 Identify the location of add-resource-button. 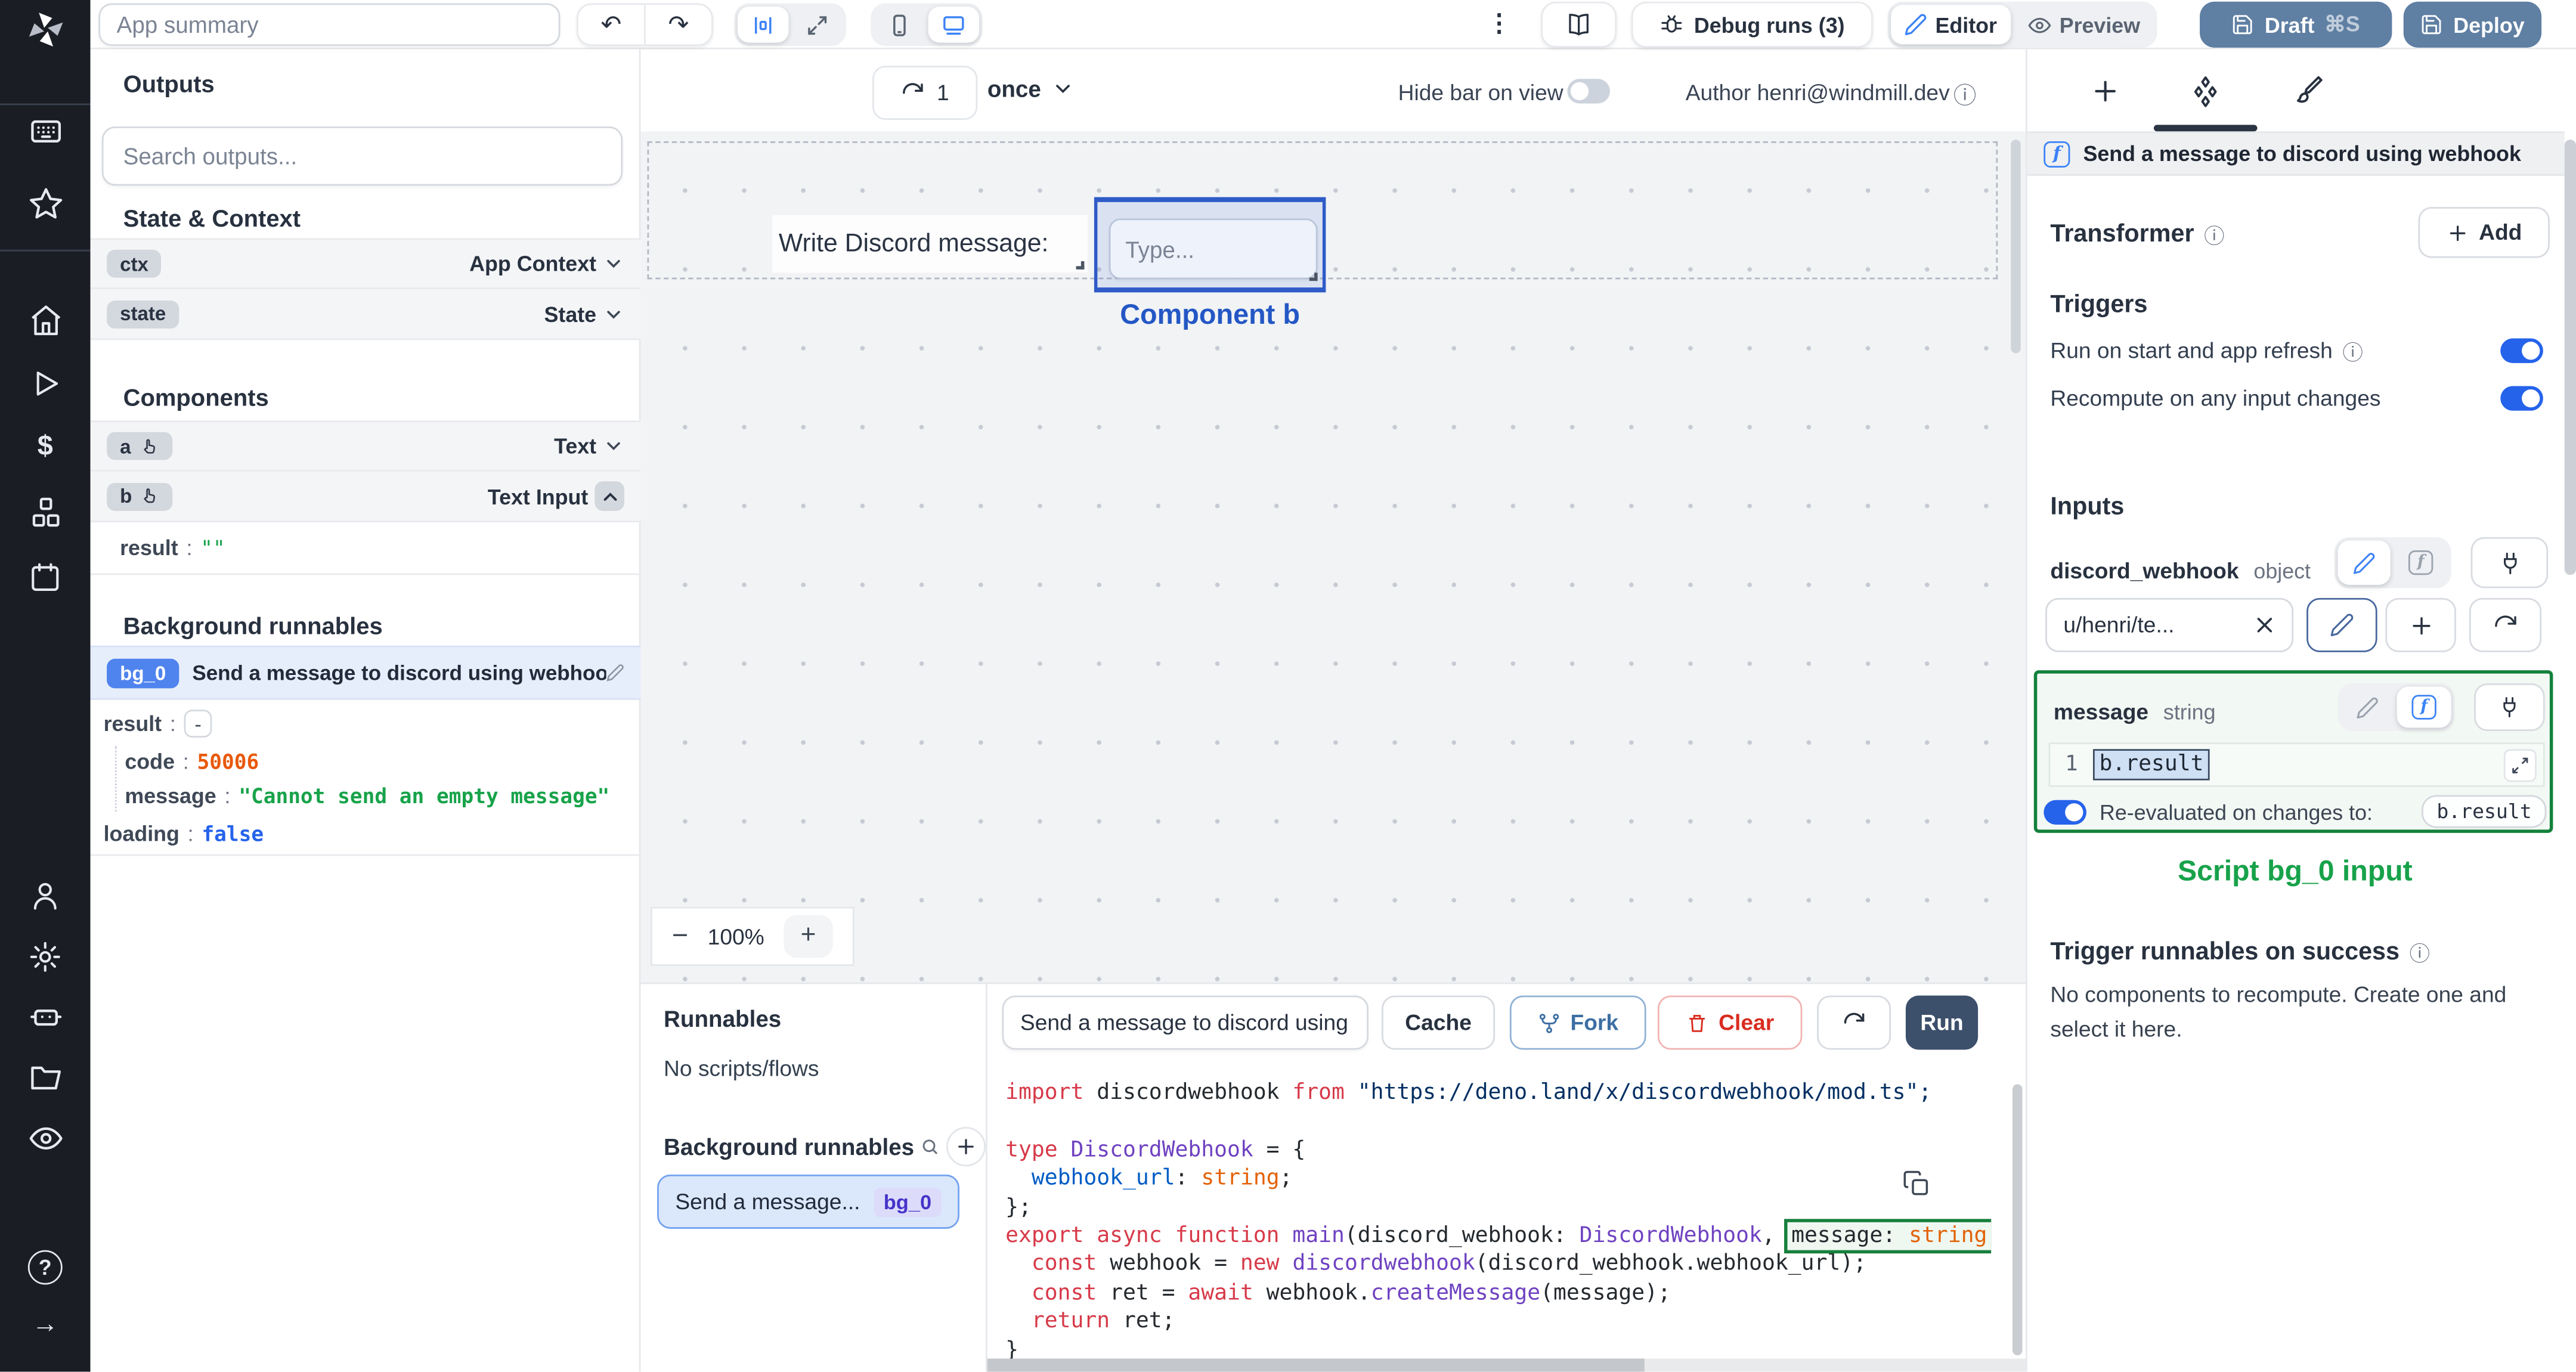
(2421, 624).